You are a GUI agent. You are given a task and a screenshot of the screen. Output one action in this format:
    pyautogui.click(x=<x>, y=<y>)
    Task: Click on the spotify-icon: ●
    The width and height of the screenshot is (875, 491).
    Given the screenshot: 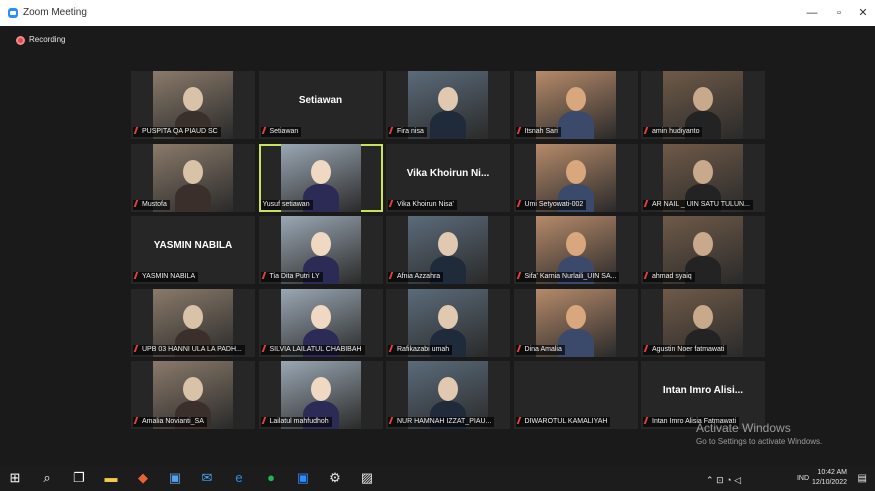 What is the action you would take?
    pyautogui.click(x=271, y=478)
    